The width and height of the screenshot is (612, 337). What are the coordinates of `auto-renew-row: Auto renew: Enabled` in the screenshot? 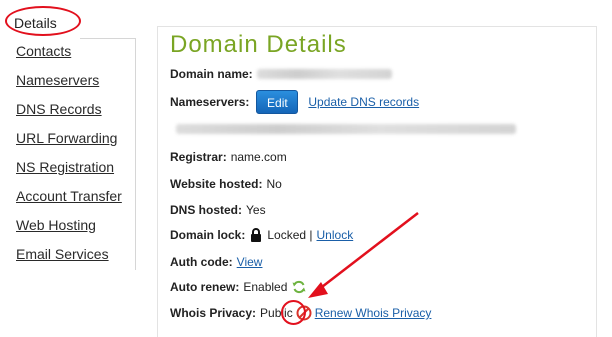 It's located at (238, 287).